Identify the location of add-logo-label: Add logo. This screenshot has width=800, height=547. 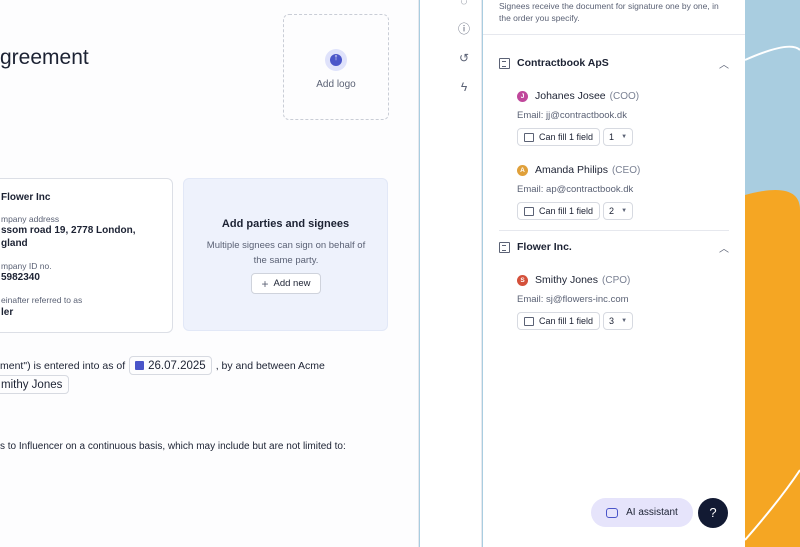
(336, 84).